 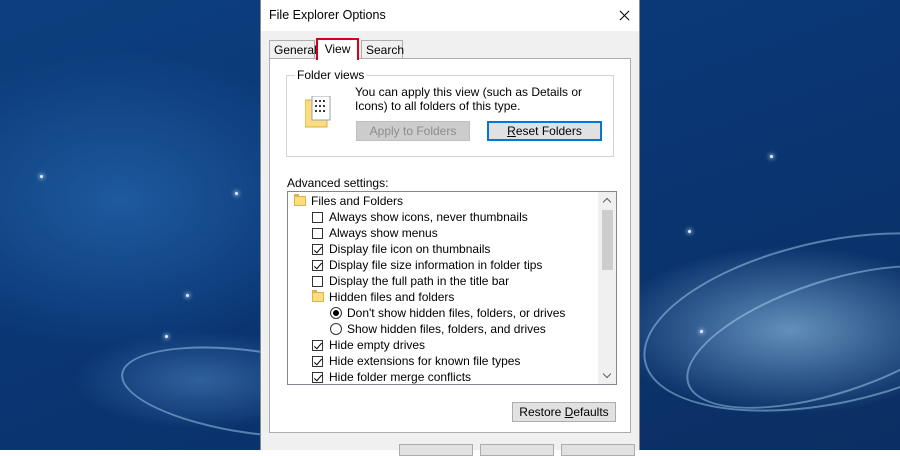 What do you see at coordinates (607, 240) in the screenshot?
I see `scroll-thumb` at bounding box center [607, 240].